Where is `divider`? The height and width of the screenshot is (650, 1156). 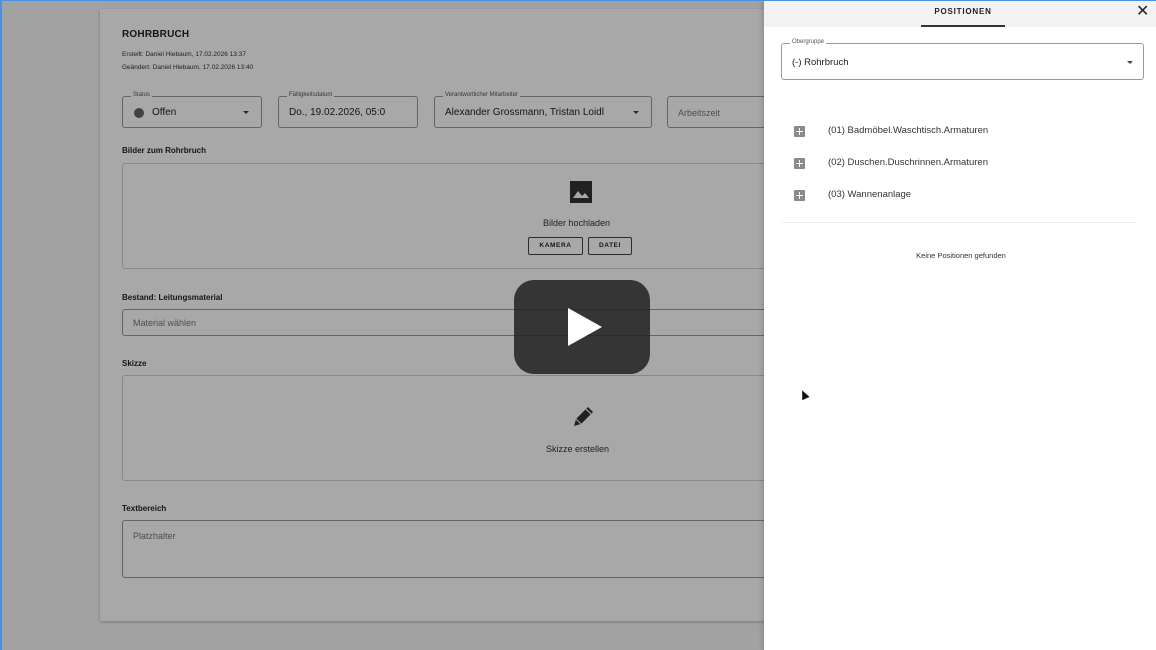
divider is located at coordinates (958, 222).